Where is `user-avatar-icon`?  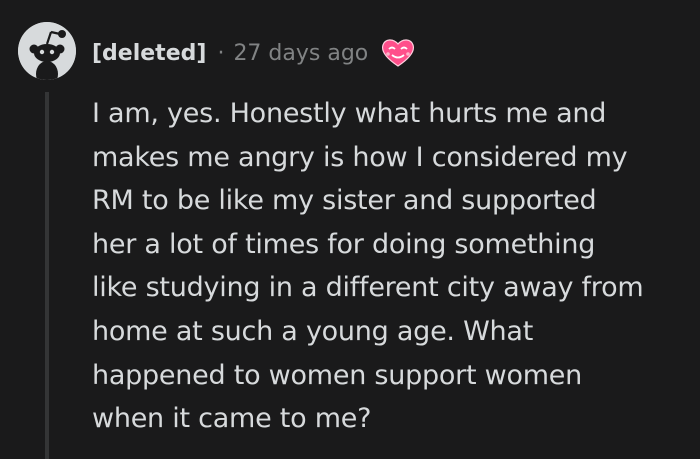 user-avatar-icon is located at coordinates (47, 51).